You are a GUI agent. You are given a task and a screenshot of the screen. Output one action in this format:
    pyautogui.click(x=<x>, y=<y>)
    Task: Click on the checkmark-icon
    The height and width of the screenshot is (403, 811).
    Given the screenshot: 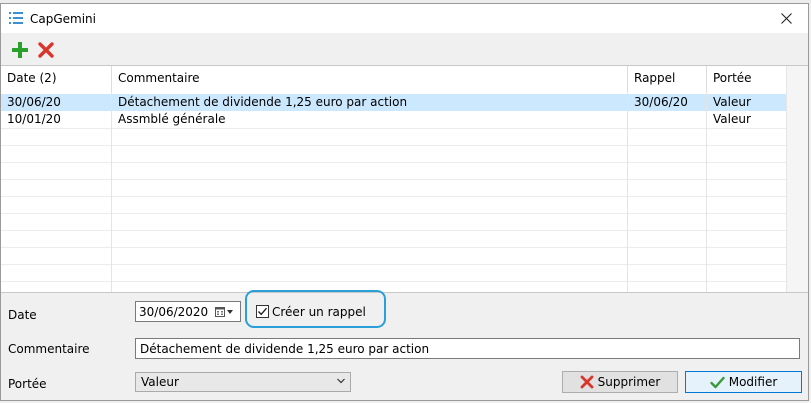 What is the action you would take?
    pyautogui.click(x=717, y=382)
    